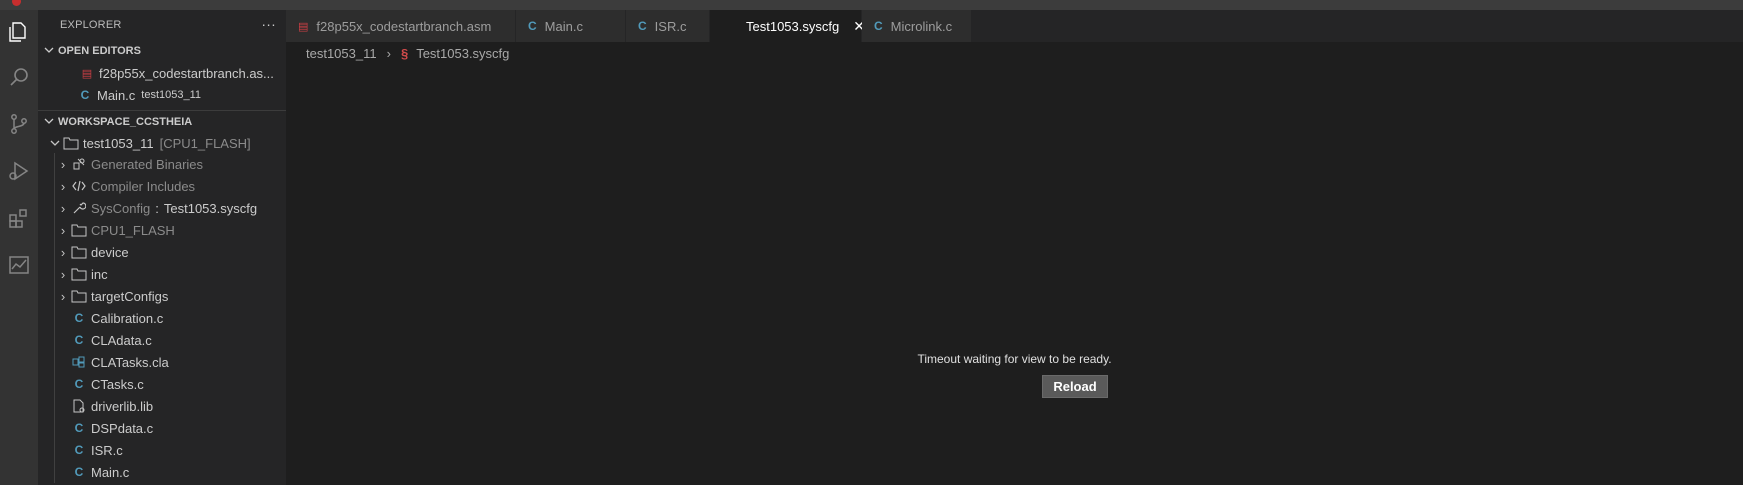 This screenshot has width=1743, height=485. I want to click on extensions-icon, so click(19, 218).